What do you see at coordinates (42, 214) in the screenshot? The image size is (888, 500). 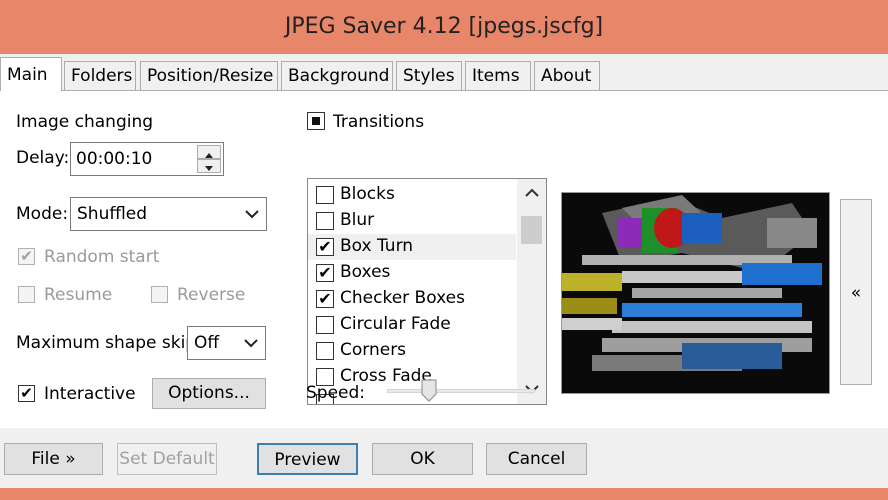 I see `mode-label: Mode:` at bounding box center [42, 214].